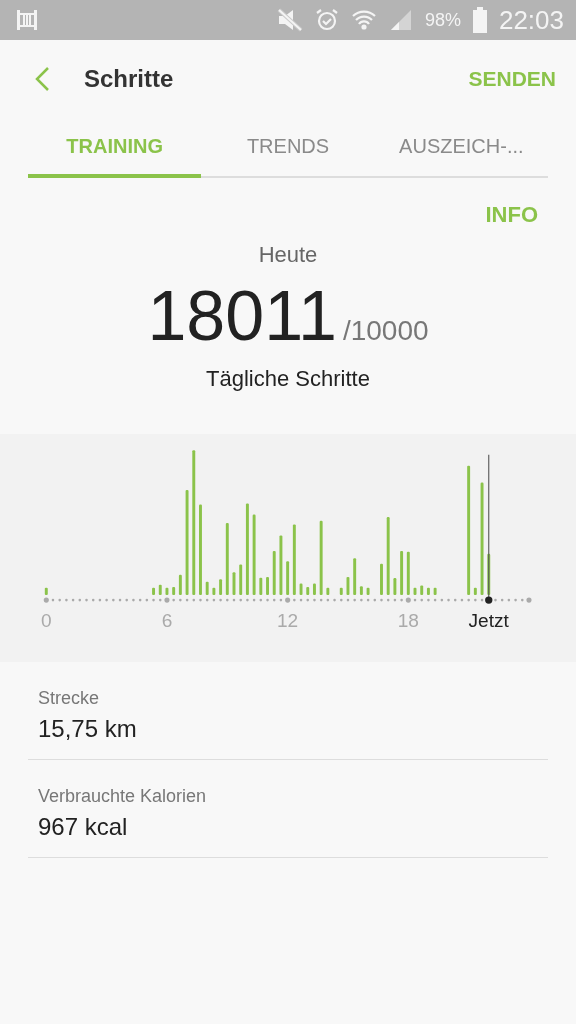 Image resolution: width=576 pixels, height=1024 pixels. I want to click on step-count: 18011, so click(242, 316).